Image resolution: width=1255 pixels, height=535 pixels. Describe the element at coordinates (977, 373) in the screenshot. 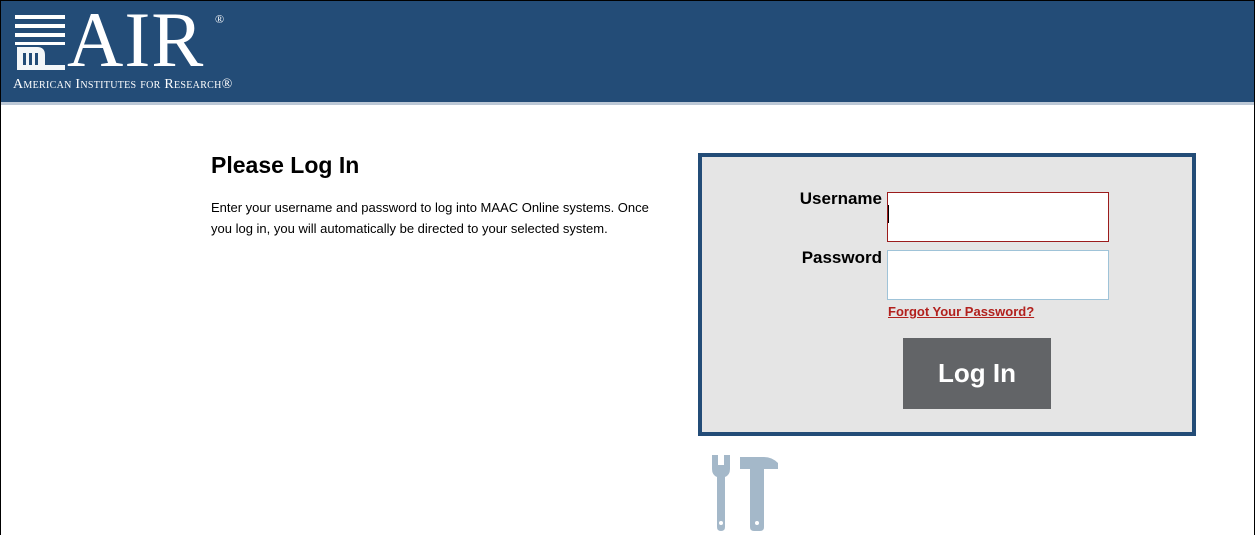

I see `login-button: Log In` at that location.